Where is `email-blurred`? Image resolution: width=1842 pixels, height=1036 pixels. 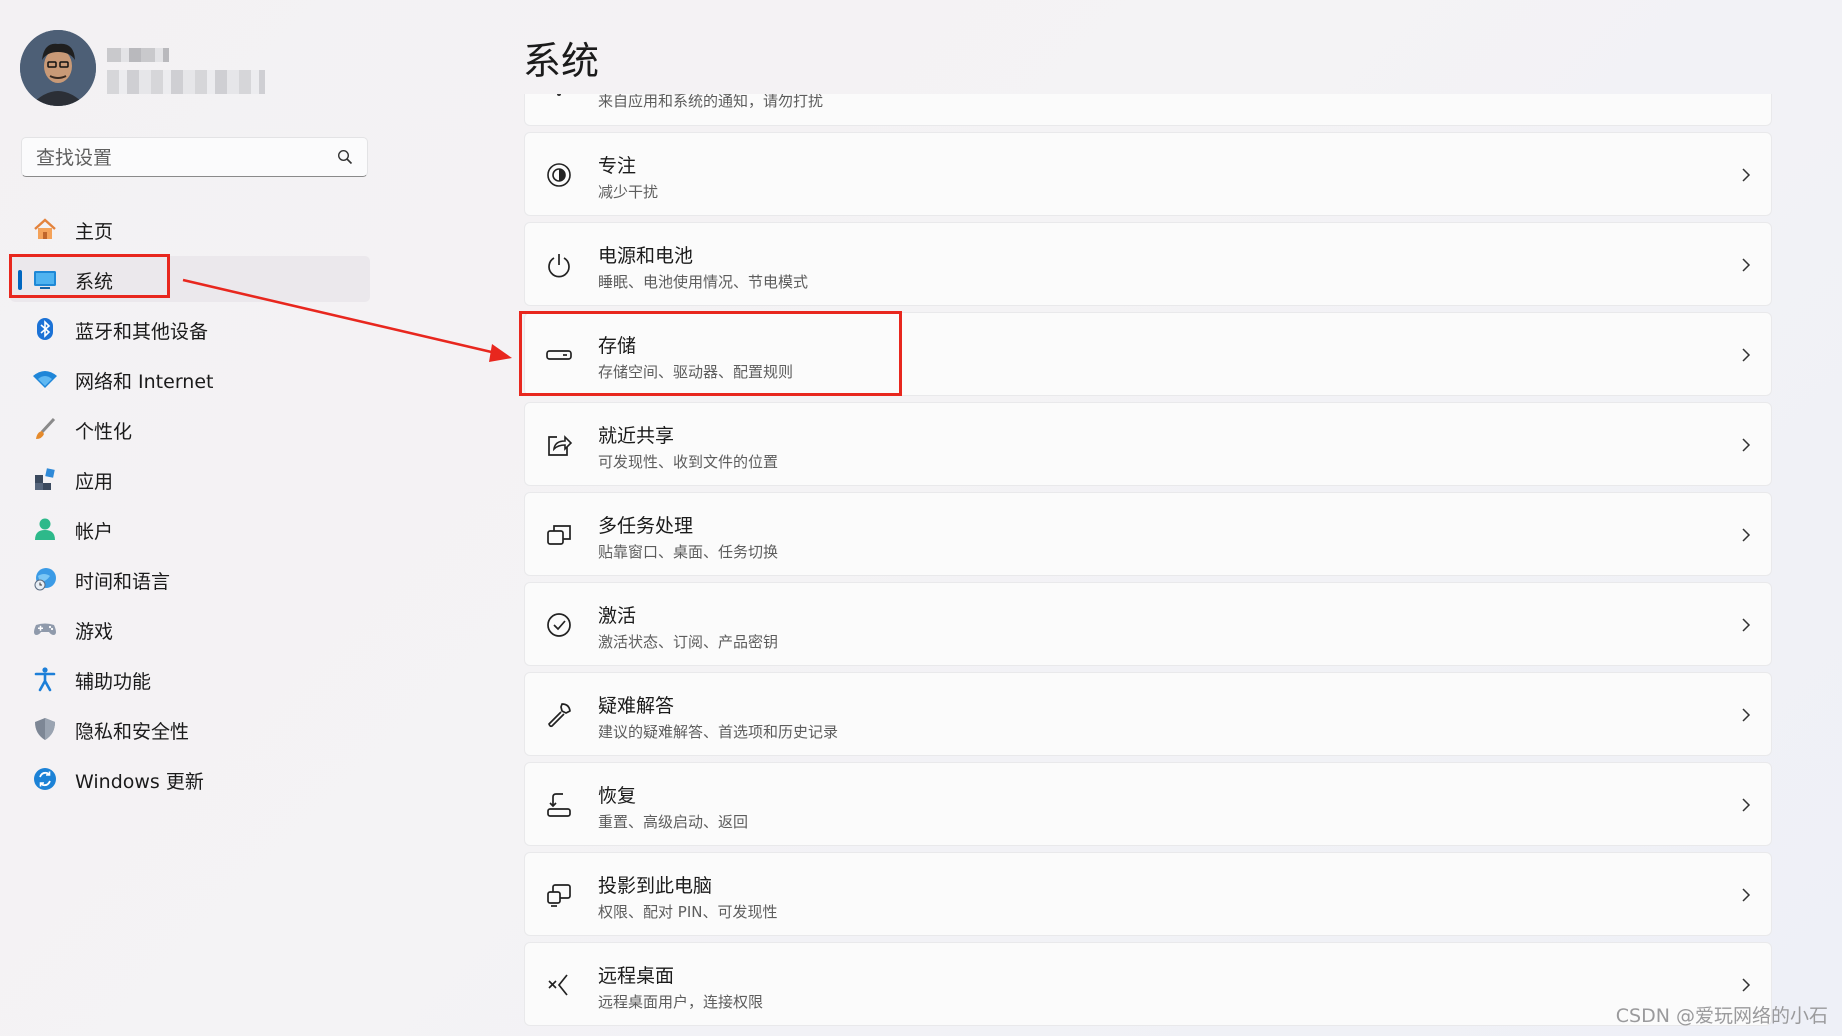
email-blurred is located at coordinates (186, 82).